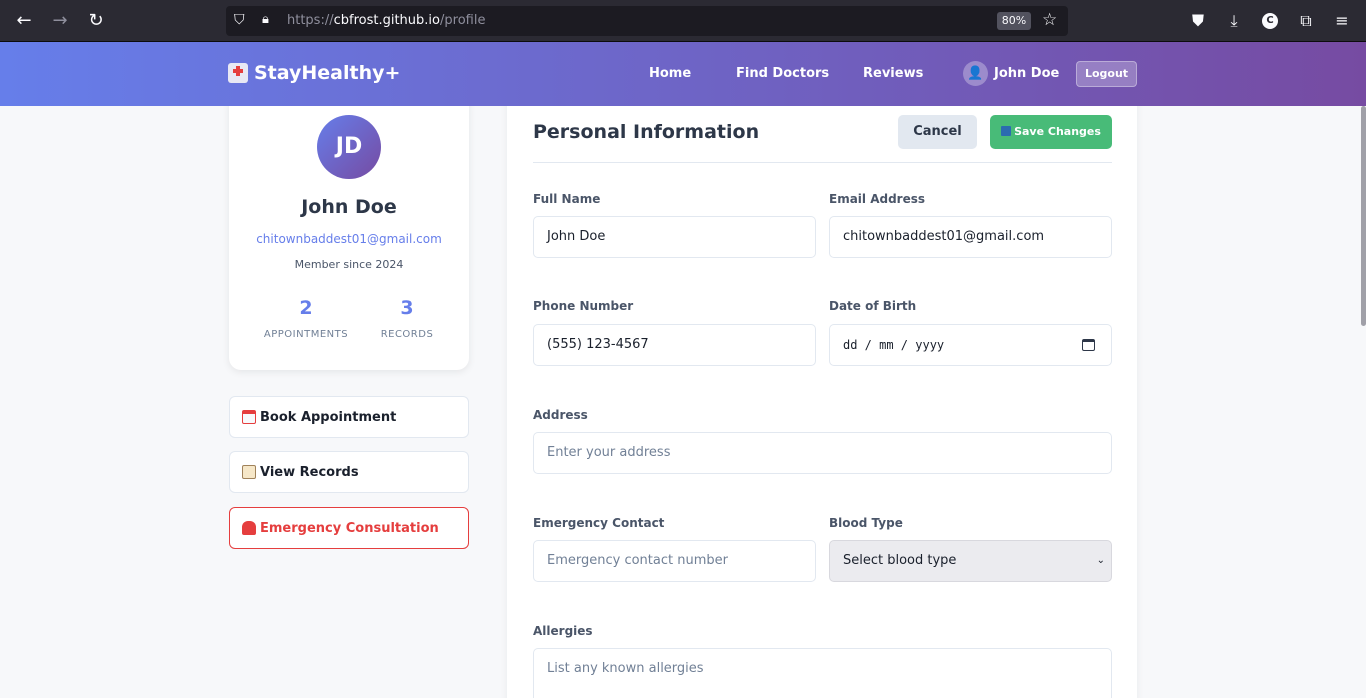  Describe the element at coordinates (1052, 20) in the screenshot. I see `bookmark-star-icon: ☆` at that location.